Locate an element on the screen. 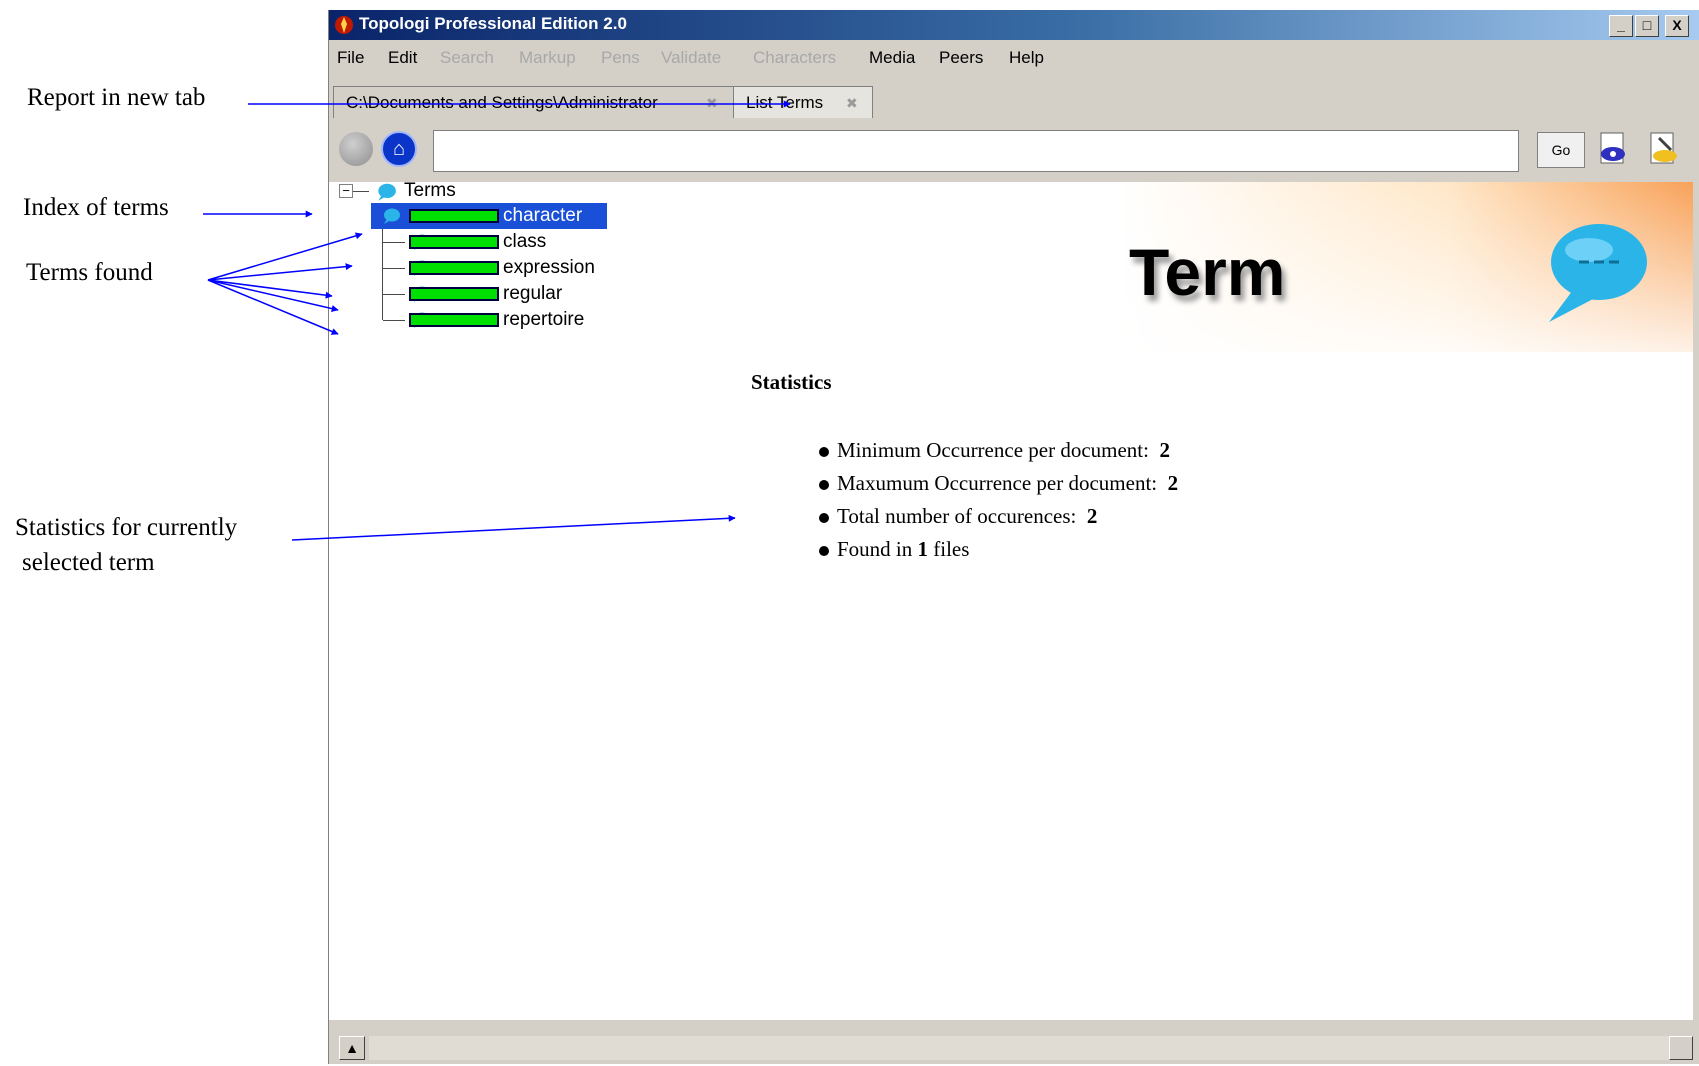 The width and height of the screenshot is (1699, 1066). view-document-icon is located at coordinates (1614, 149).